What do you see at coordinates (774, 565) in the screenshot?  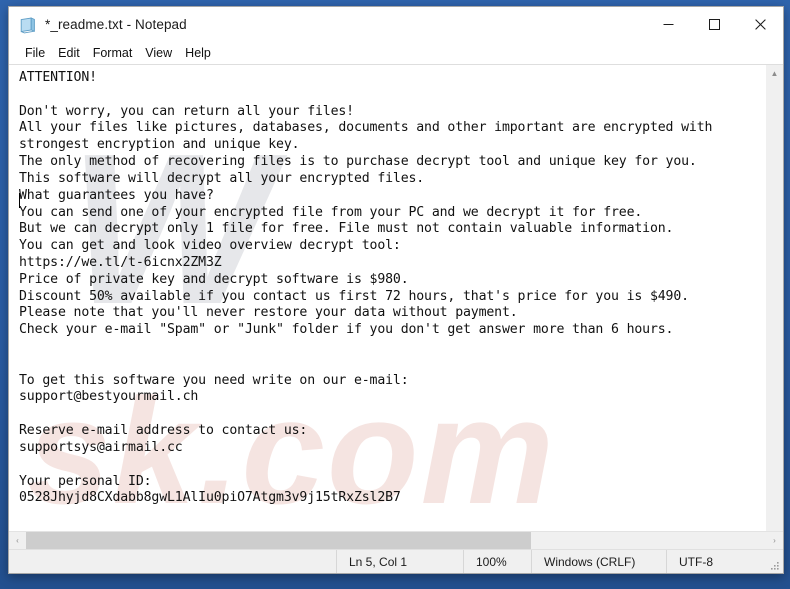 I see `resize-grip-icon` at bounding box center [774, 565].